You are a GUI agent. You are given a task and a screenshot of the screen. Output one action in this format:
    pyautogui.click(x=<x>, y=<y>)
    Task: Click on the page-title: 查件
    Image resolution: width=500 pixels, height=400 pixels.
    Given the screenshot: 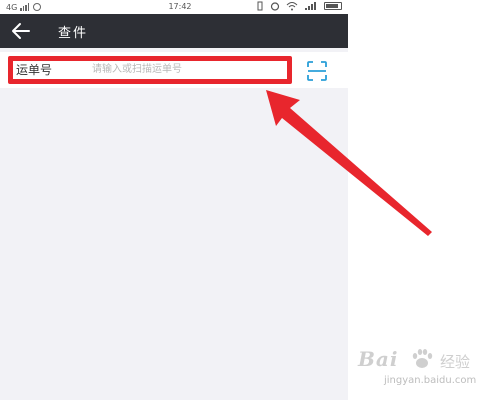 What is the action you would take?
    pyautogui.click(x=73, y=33)
    